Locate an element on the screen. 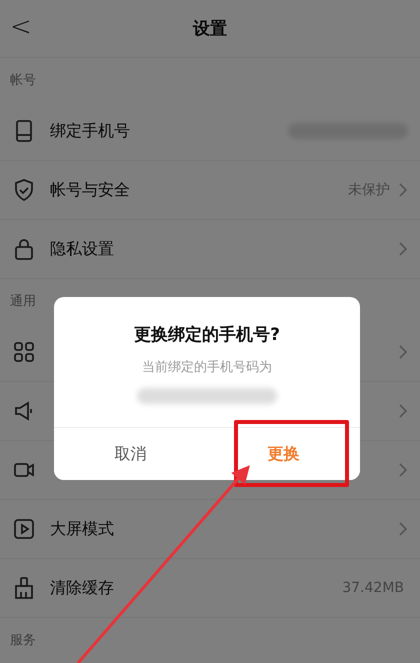 The image size is (420, 663). row-value: 37.42MB is located at coordinates (373, 588).